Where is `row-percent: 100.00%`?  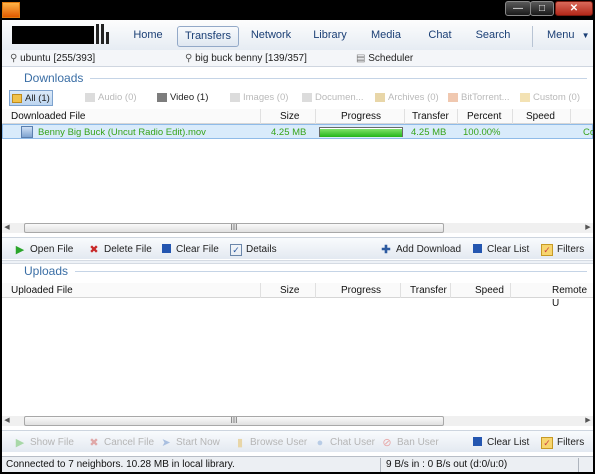 row-percent: 100.00% is located at coordinates (482, 132).